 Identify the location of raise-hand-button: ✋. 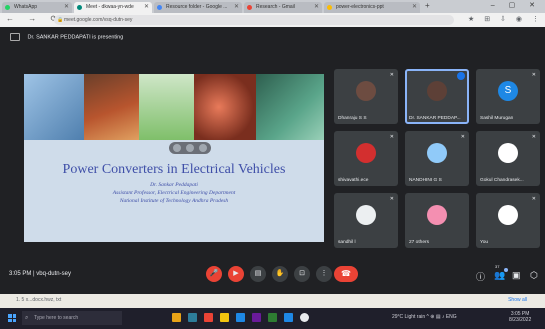
(280, 274).